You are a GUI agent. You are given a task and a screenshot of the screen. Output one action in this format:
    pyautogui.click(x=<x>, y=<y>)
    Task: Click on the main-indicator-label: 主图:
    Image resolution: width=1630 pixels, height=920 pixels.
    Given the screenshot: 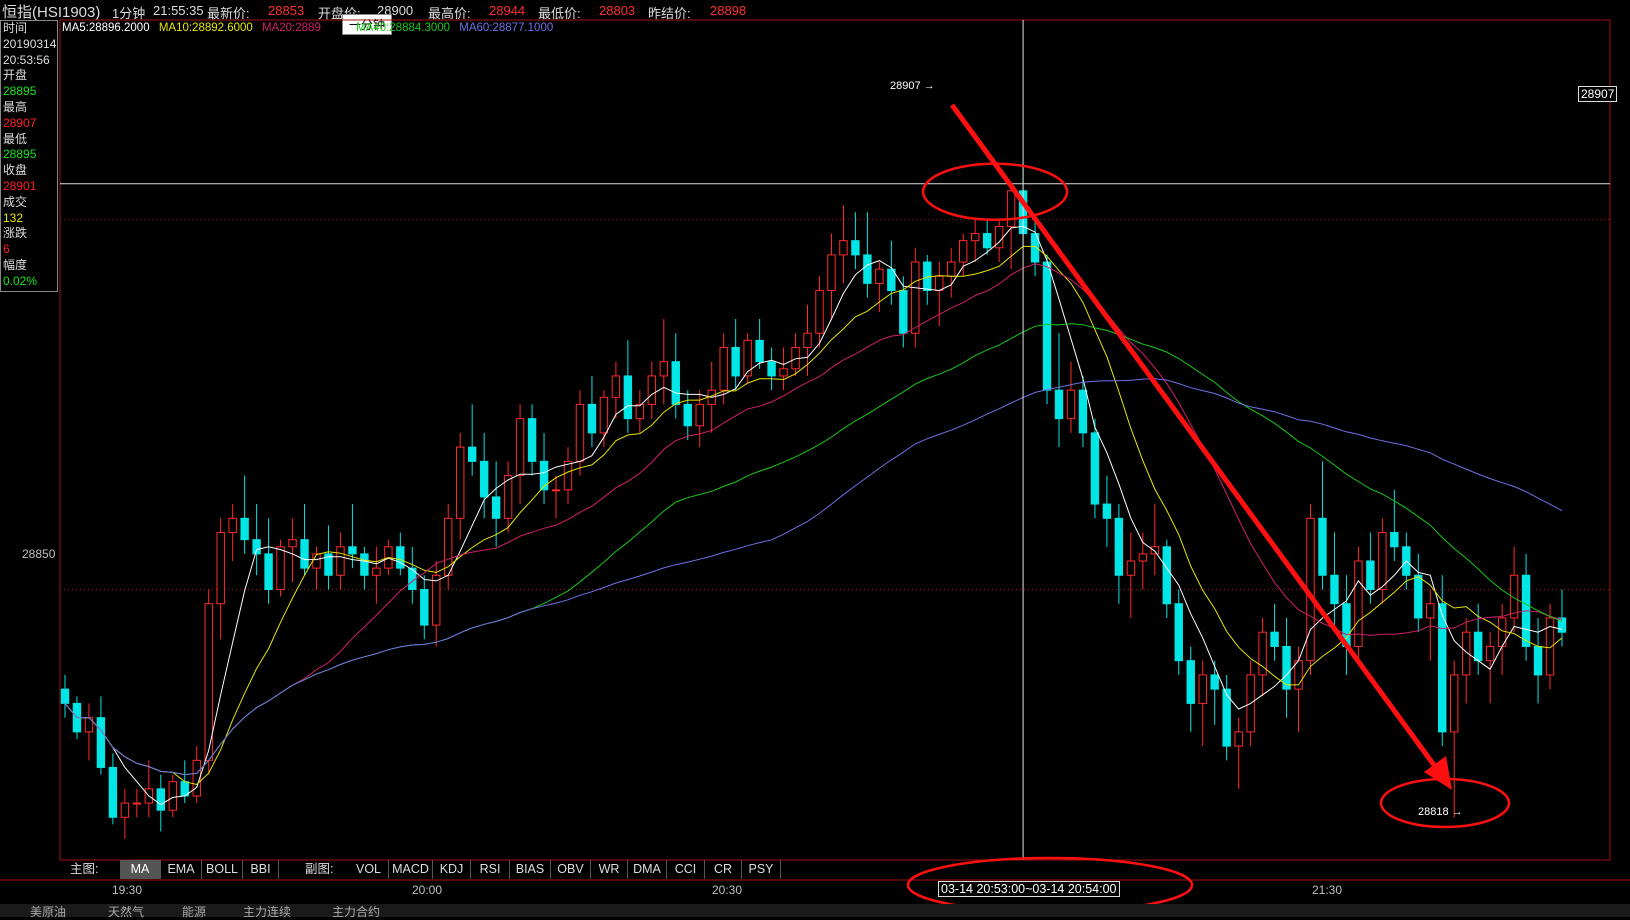 What is the action you would take?
    pyautogui.click(x=84, y=869)
    